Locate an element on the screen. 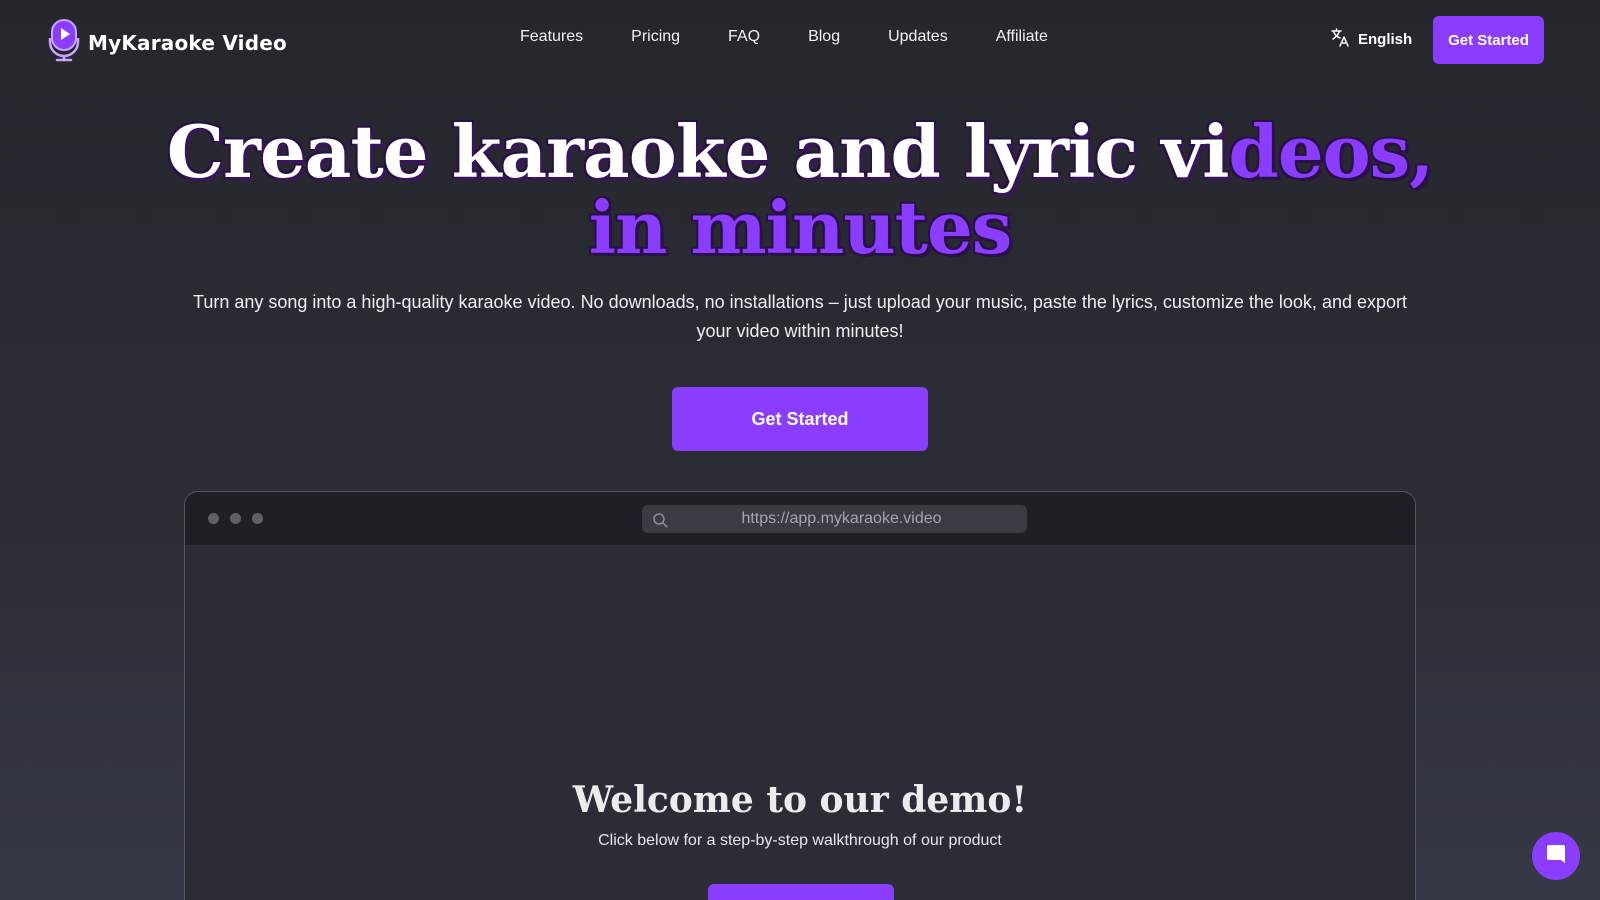 The image size is (1600, 900). nav-get-started-button: Get Started is located at coordinates (1488, 40).